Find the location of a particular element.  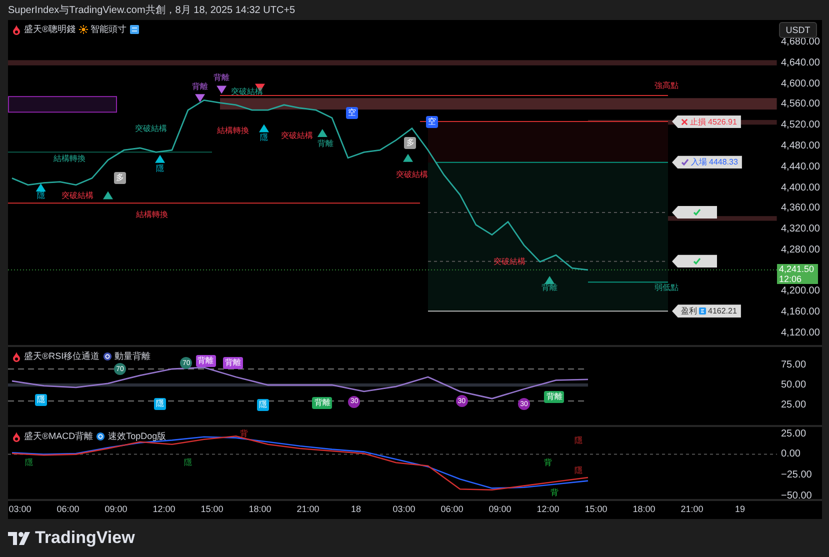

level-tag: 止損 4526.91 is located at coordinates (706, 121).